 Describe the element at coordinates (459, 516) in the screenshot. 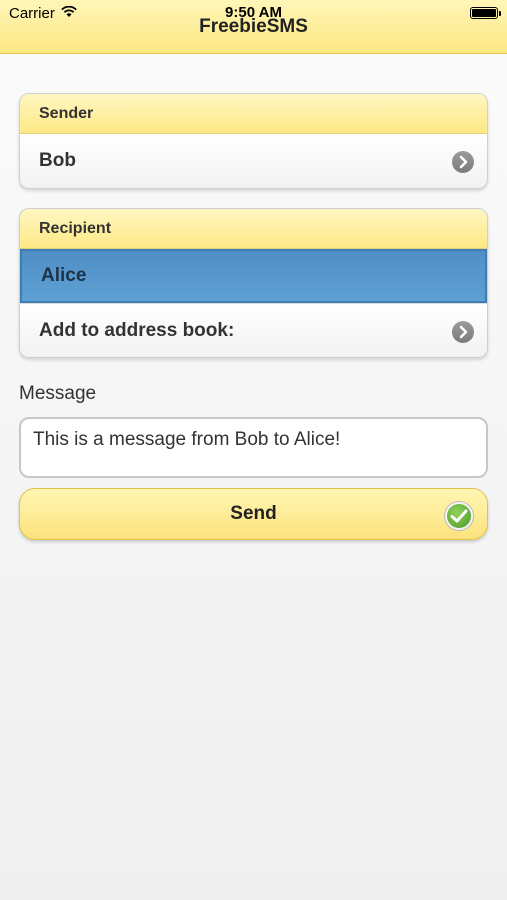

I see `checkmark-circle-icon` at that location.